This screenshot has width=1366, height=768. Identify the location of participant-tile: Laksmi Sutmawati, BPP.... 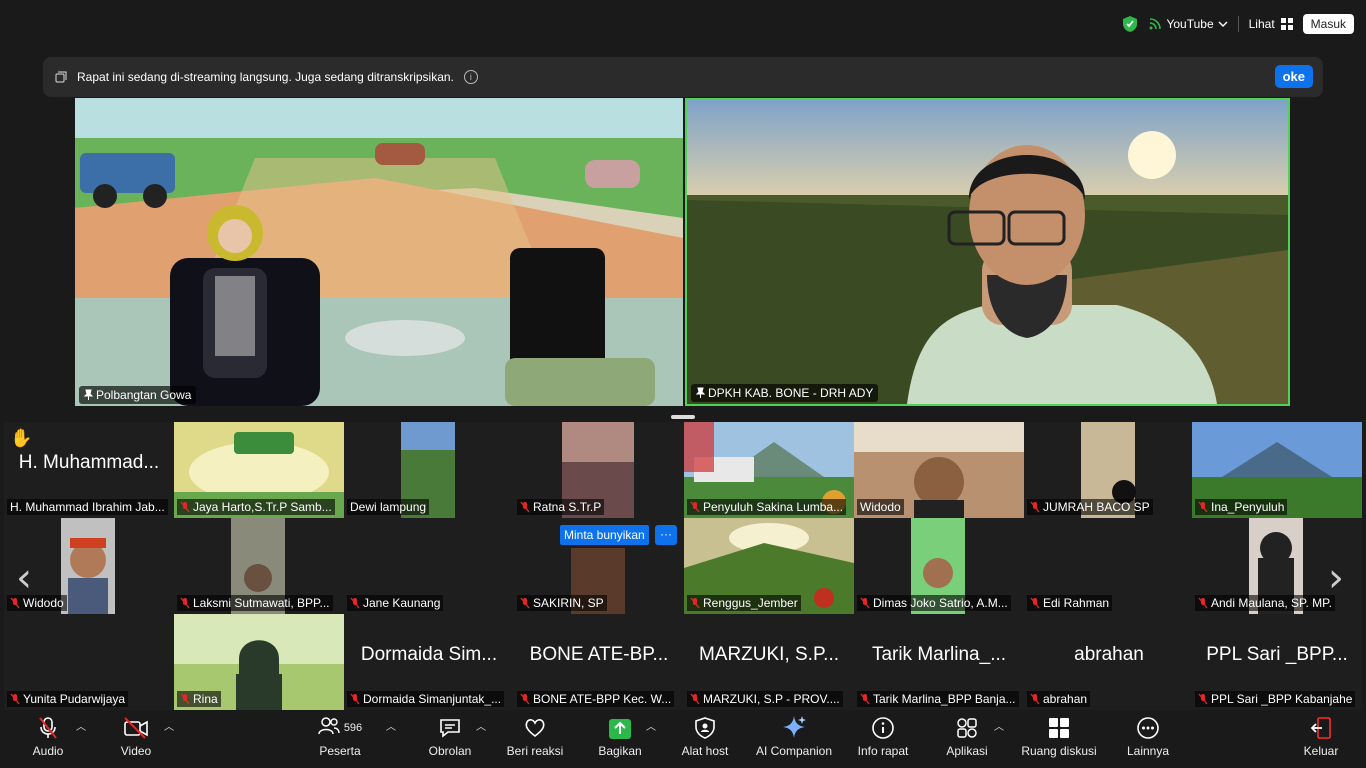
(259, 566).